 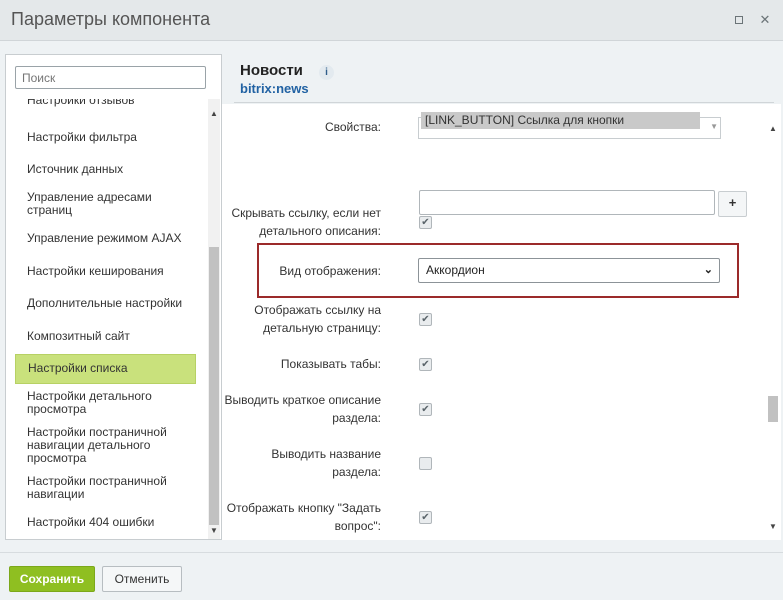 I want to click on search-input, so click(x=110, y=77).